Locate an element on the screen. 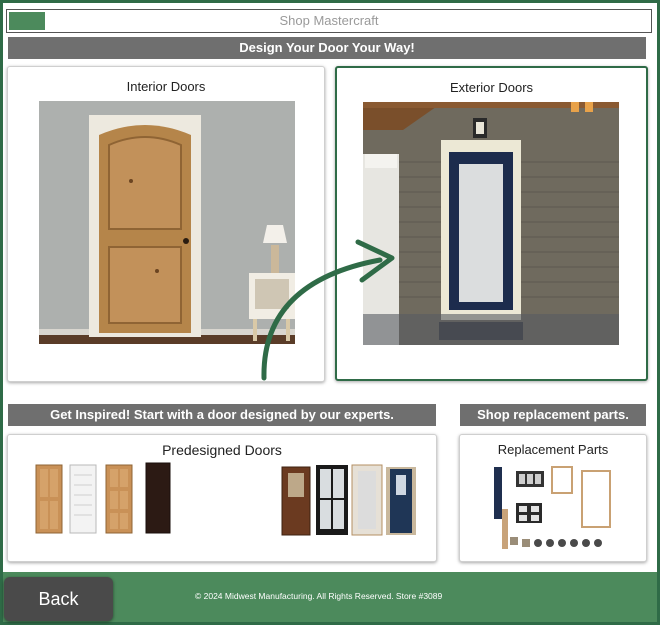 The image size is (660, 625). curved-arrow-icon is located at coordinates (328, 310).